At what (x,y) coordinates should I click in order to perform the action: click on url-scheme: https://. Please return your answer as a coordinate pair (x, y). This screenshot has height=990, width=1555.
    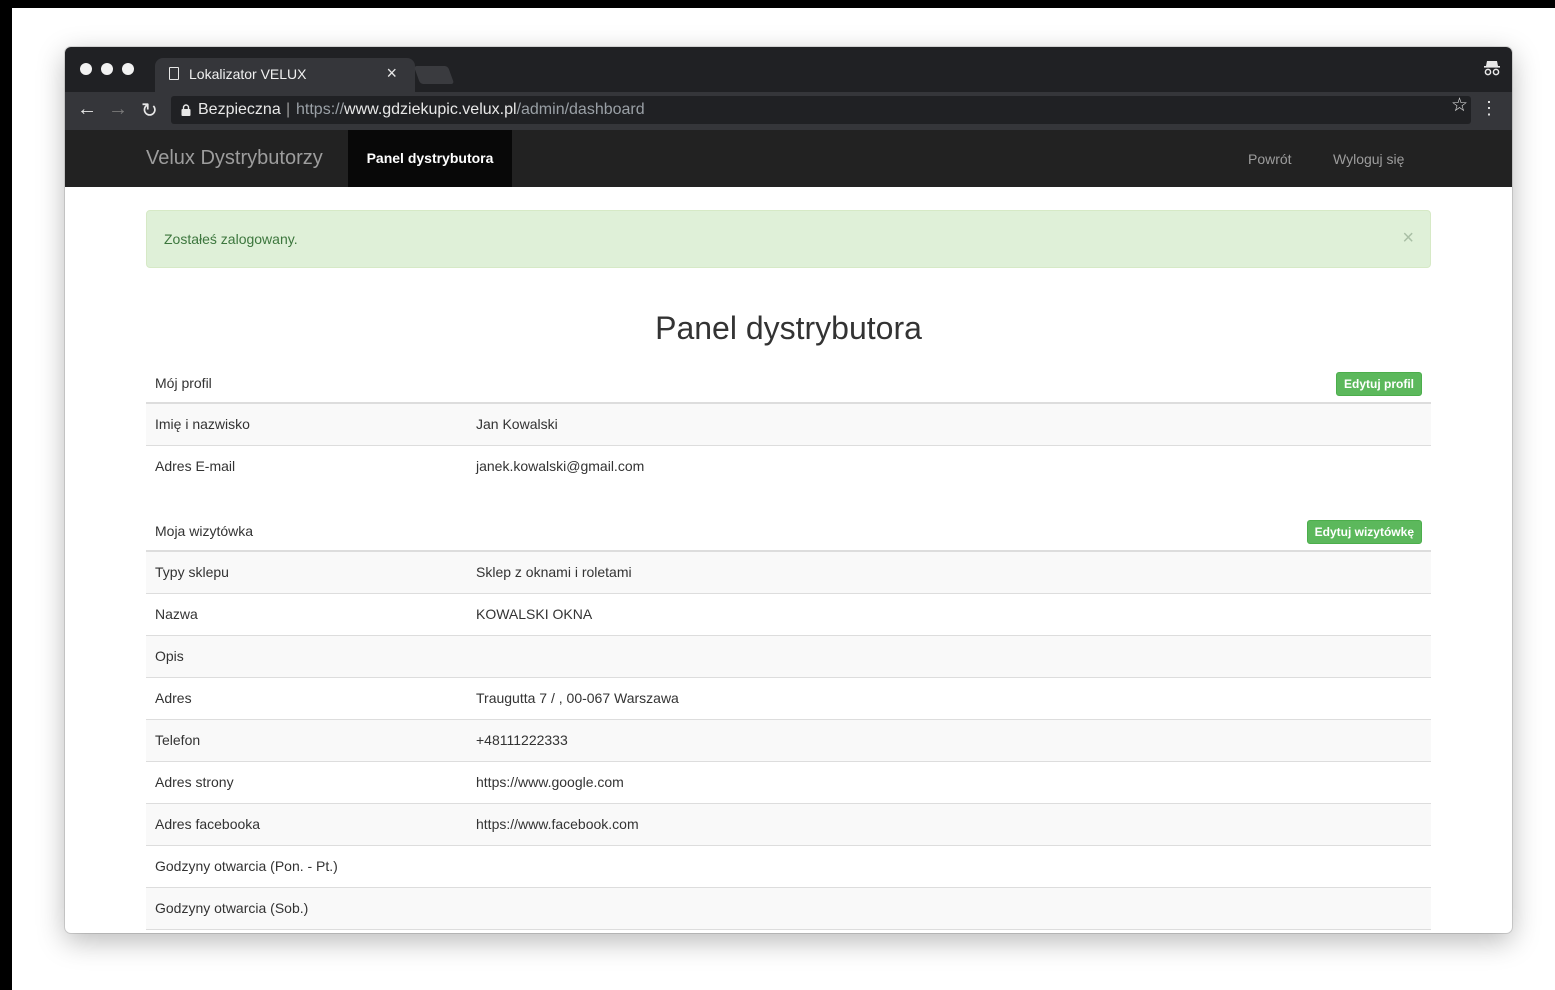
    Looking at the image, I should click on (320, 109).